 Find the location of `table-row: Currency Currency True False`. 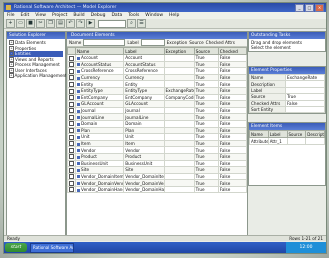

table-row: Currency Currency True False is located at coordinates (157, 77).